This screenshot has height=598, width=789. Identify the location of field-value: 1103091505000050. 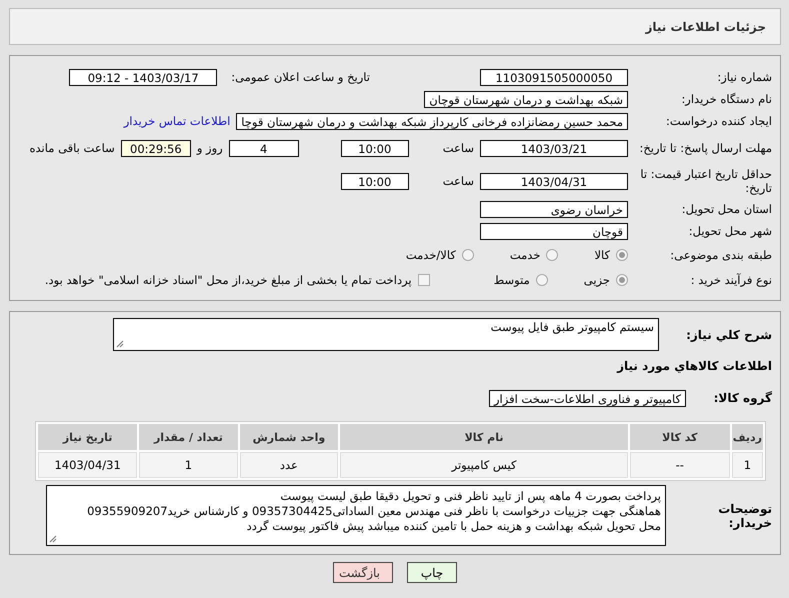
(554, 77).